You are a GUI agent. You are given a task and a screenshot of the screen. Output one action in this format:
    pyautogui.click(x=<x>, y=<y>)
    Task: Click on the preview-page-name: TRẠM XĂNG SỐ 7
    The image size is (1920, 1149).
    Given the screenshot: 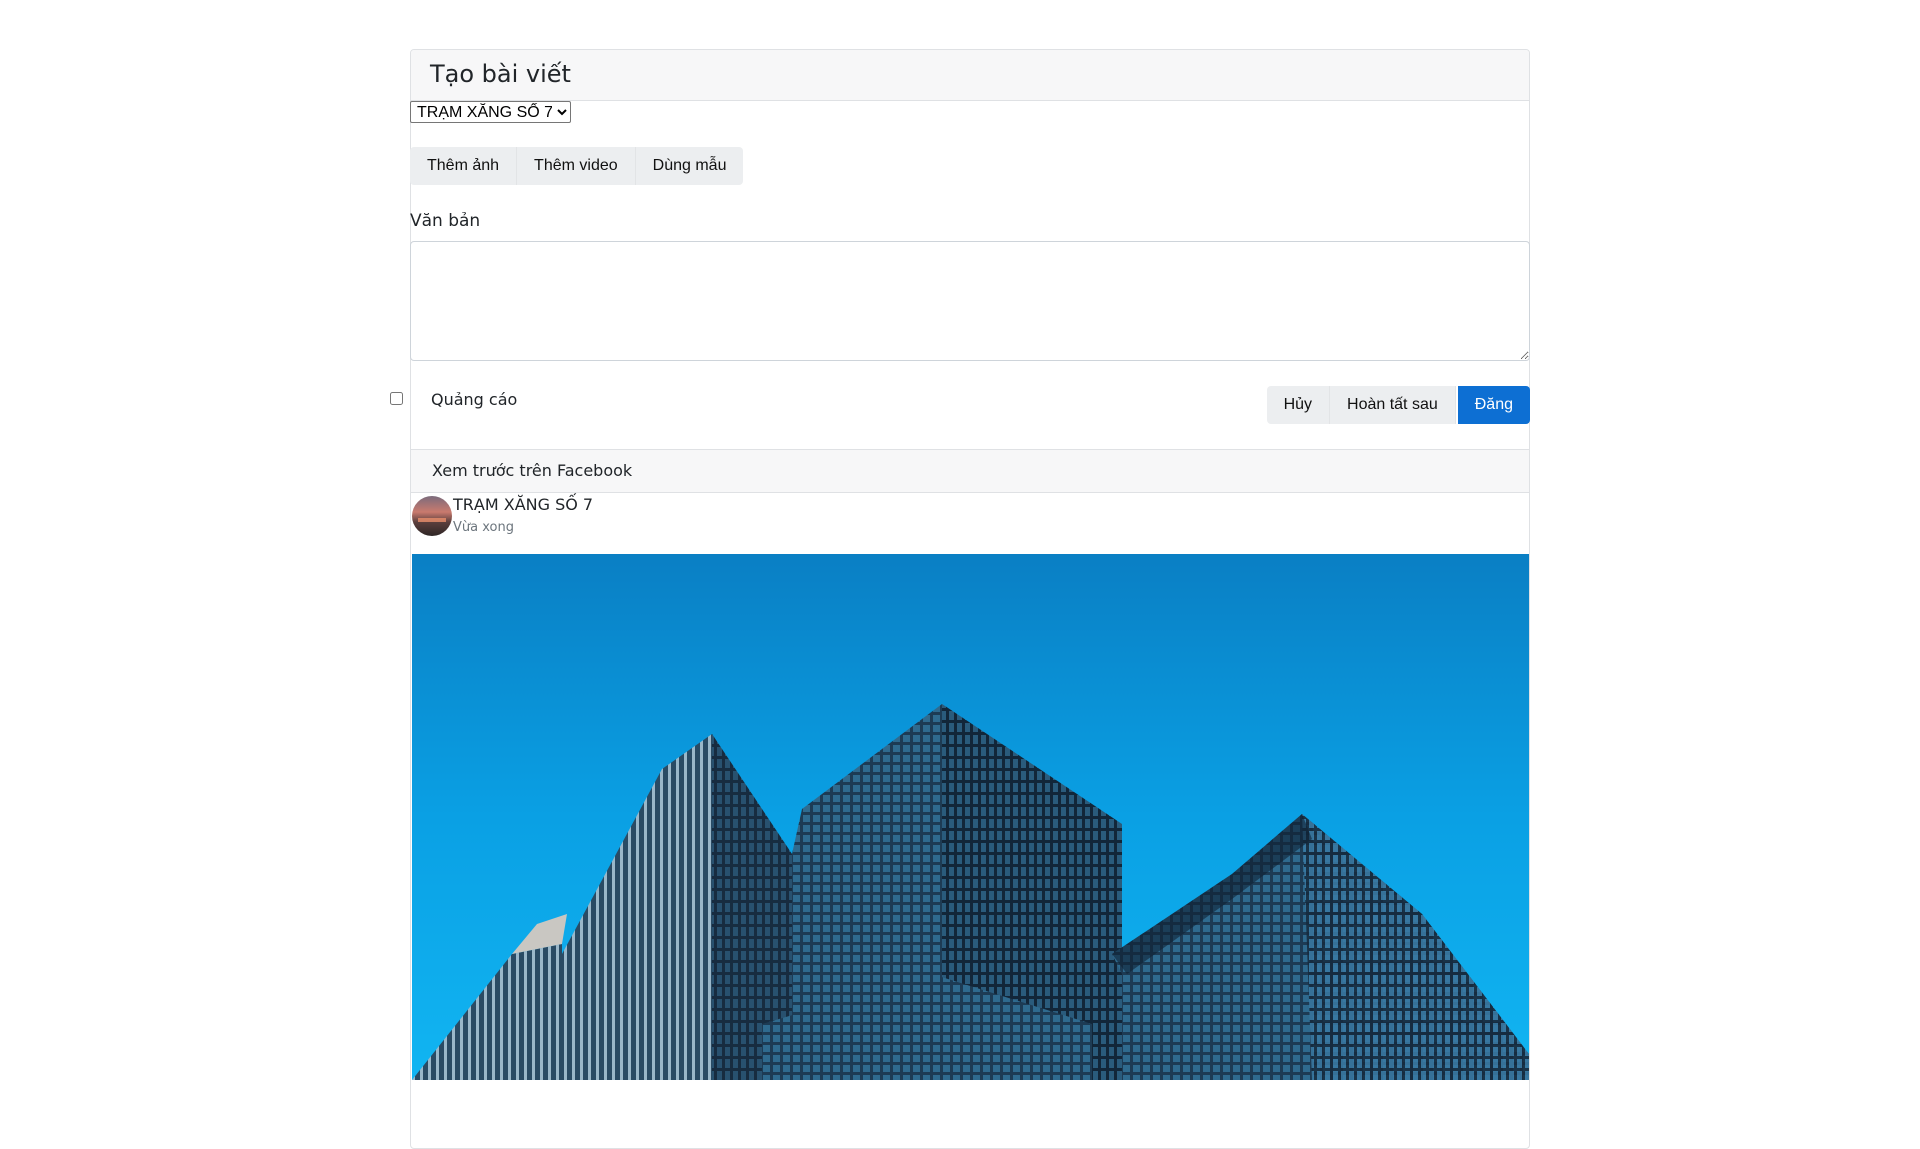 What is the action you would take?
    pyautogui.click(x=523, y=504)
    